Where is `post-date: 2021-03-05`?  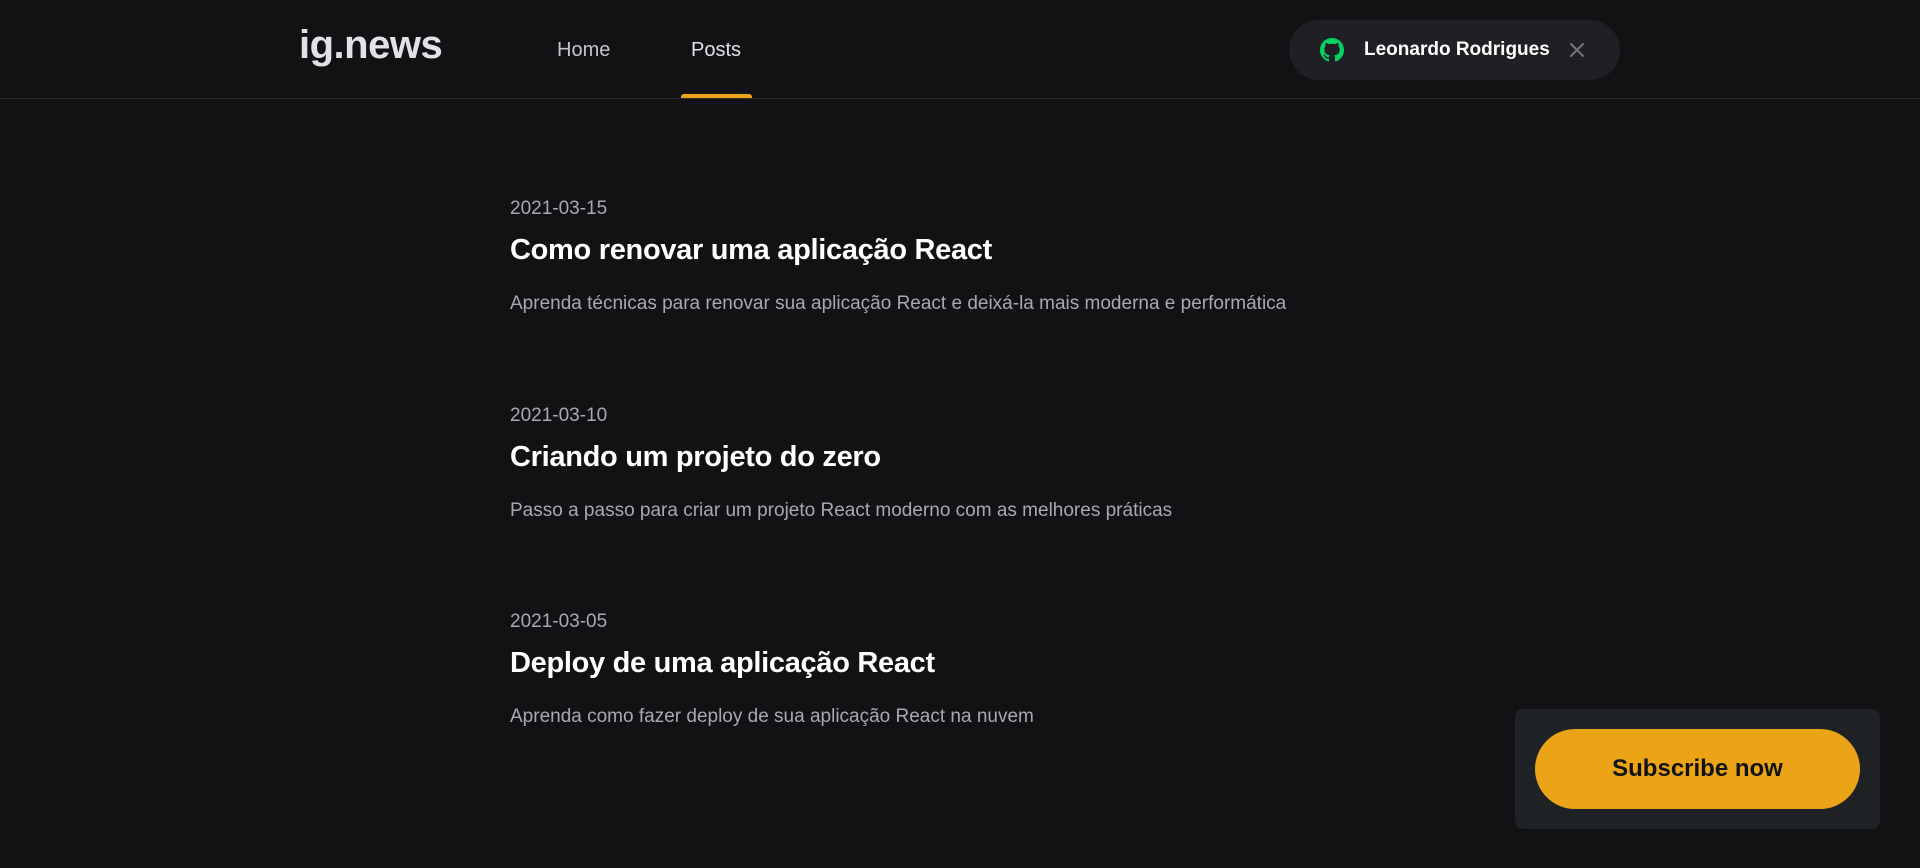 post-date: 2021-03-05 is located at coordinates (559, 621).